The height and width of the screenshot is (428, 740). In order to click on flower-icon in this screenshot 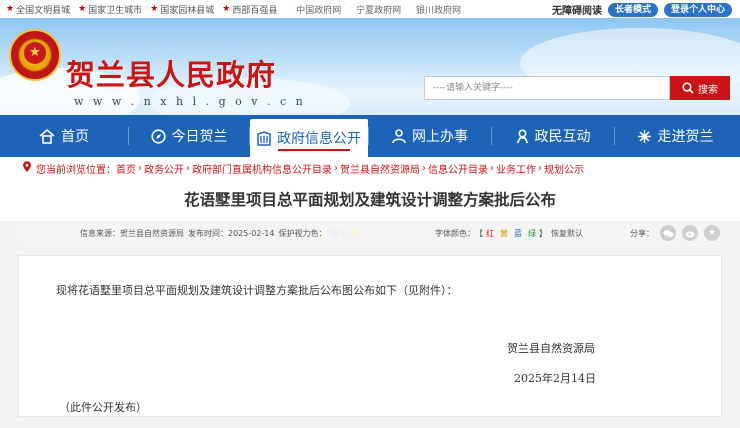, I will do `click(644, 136)`.